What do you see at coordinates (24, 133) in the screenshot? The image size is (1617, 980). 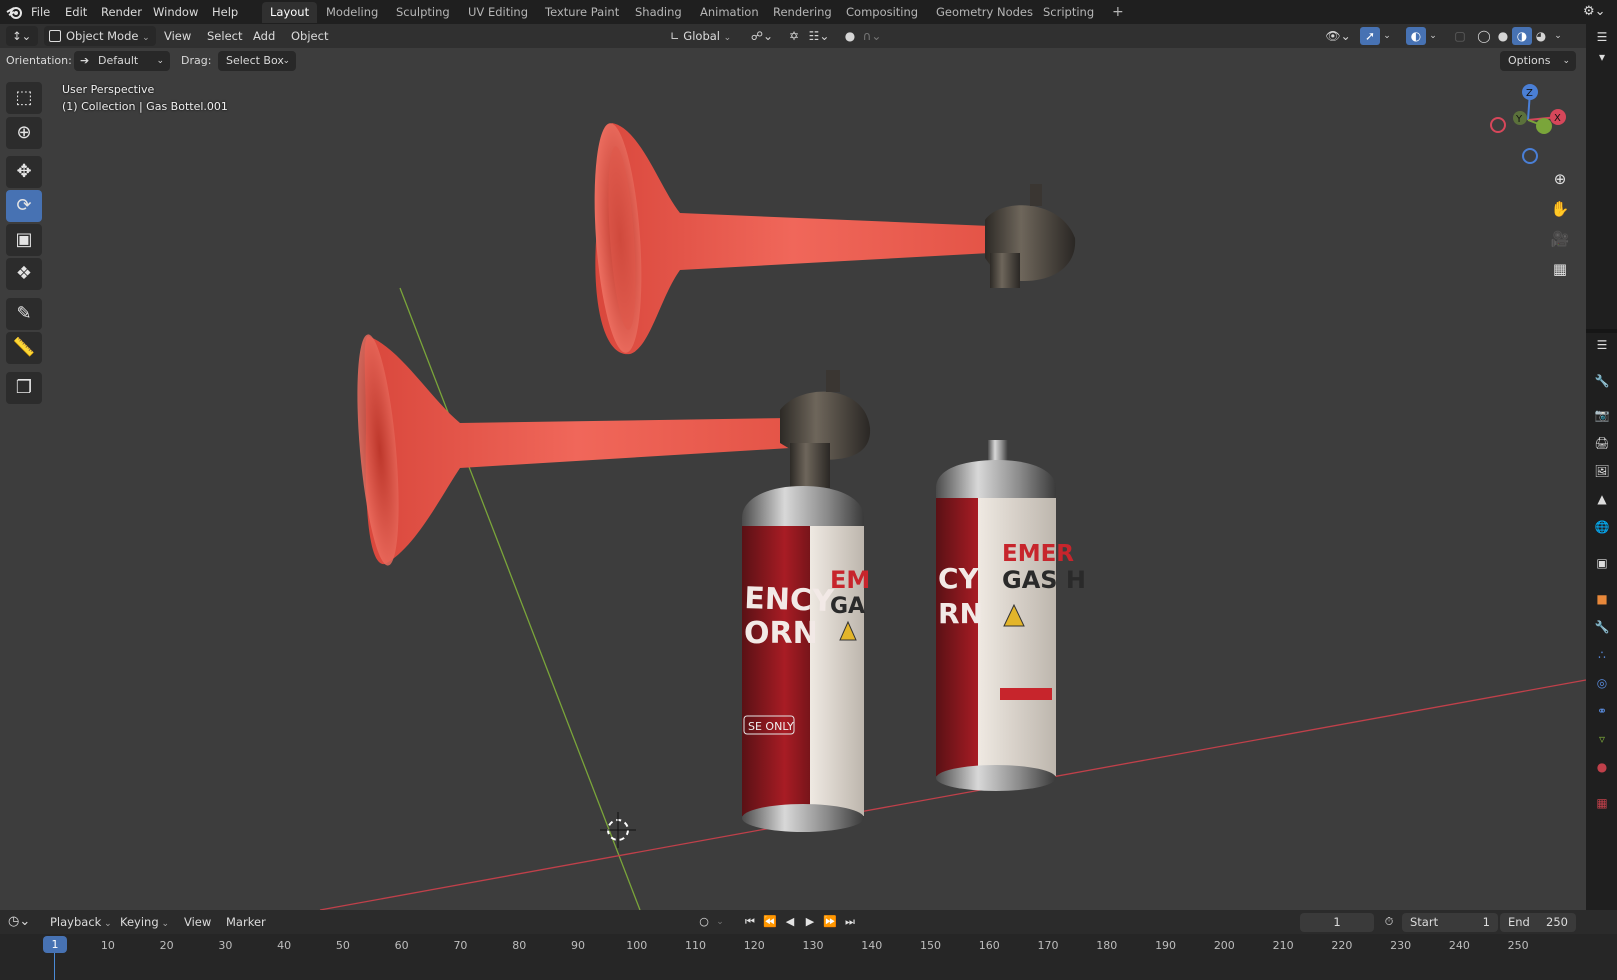 I see `cursor-tool-icon: ⊕` at bounding box center [24, 133].